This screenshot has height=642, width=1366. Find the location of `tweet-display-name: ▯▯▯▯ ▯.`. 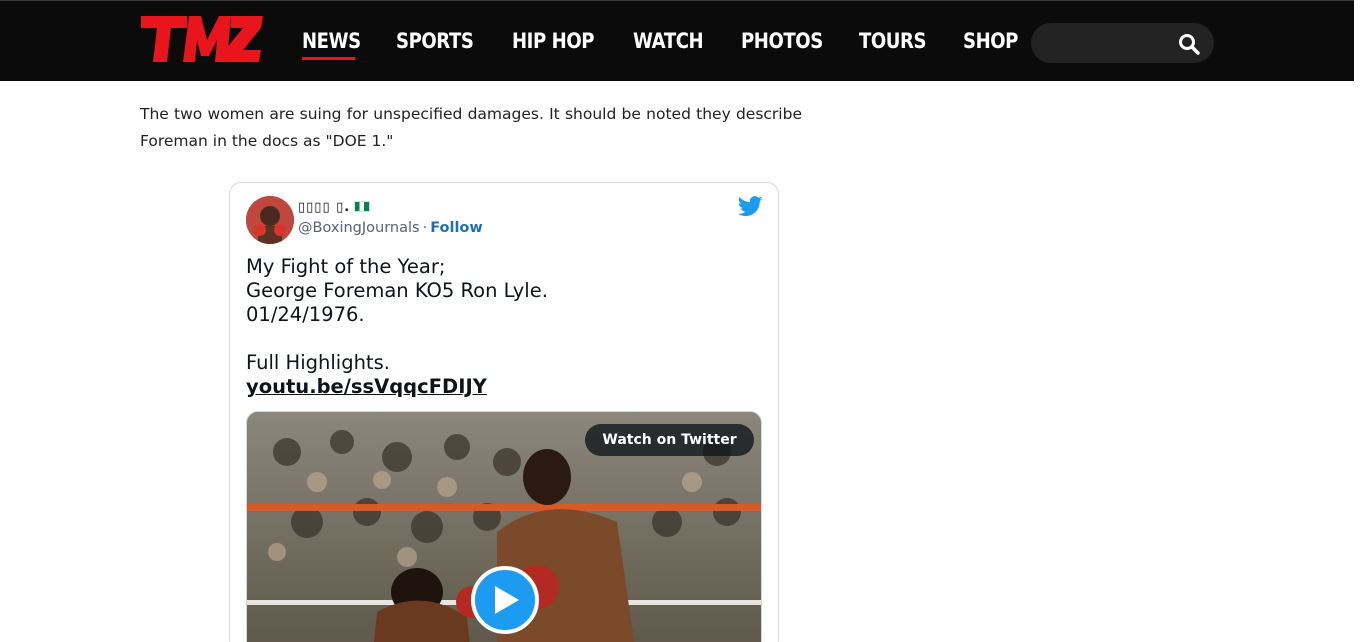

tweet-display-name: ▯▯▯▯ ▯. is located at coordinates (334, 207).